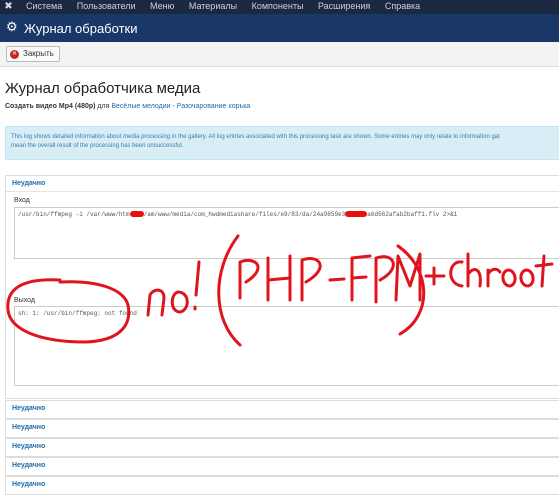 This screenshot has height=500, width=559. I want to click on ink-dash, so click(337, 279).